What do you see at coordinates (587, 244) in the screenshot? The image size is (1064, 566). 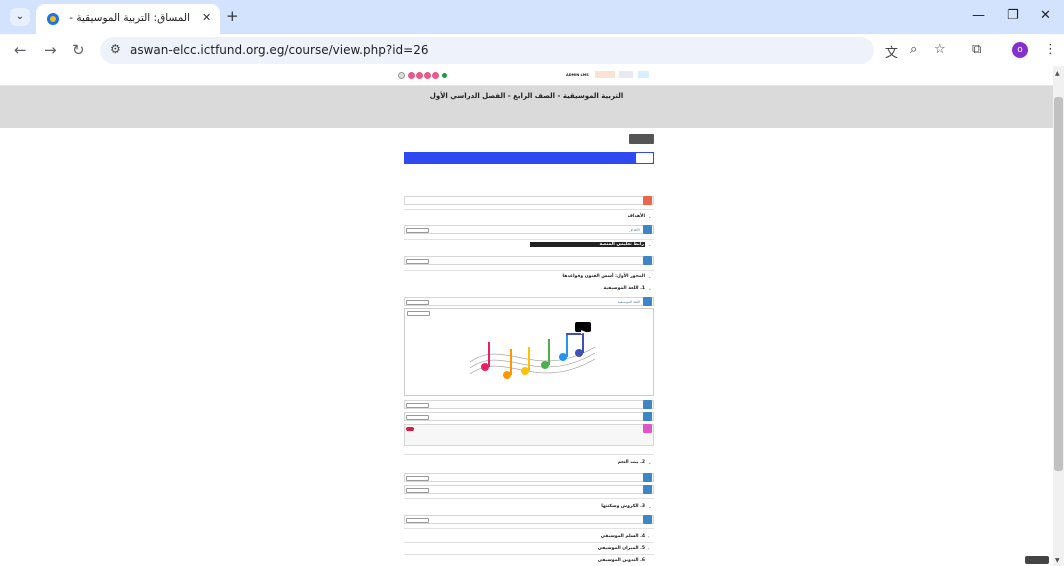 I see `section-title: رابط تعليمي المنصة` at bounding box center [587, 244].